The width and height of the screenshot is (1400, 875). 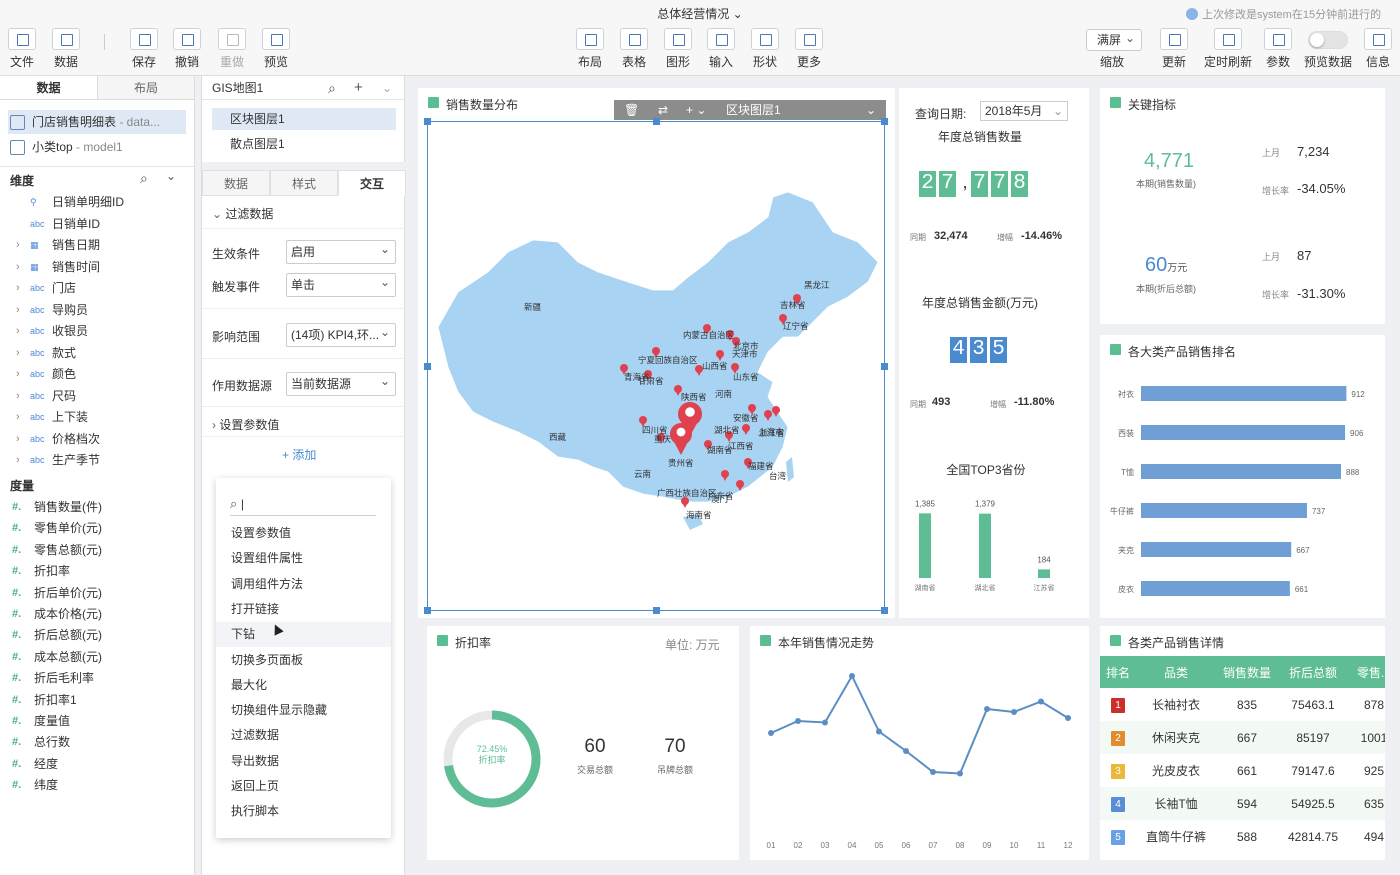 I want to click on tab-config-style: 样式, so click(x=304, y=183).